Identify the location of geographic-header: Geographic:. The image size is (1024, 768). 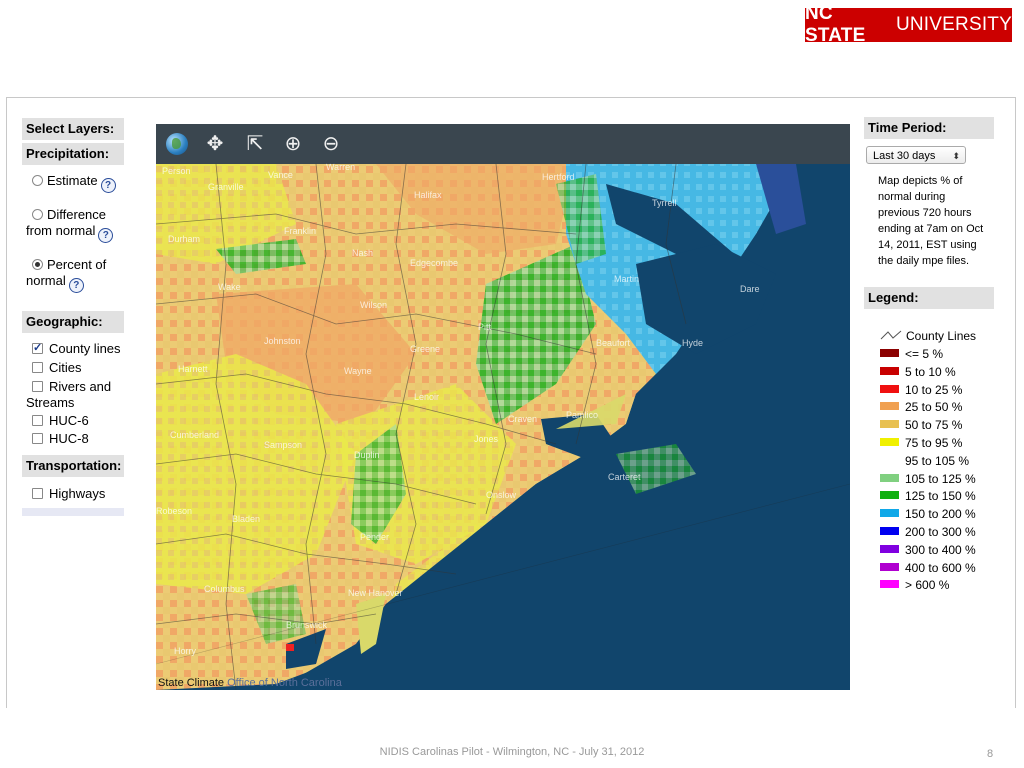
(73, 322).